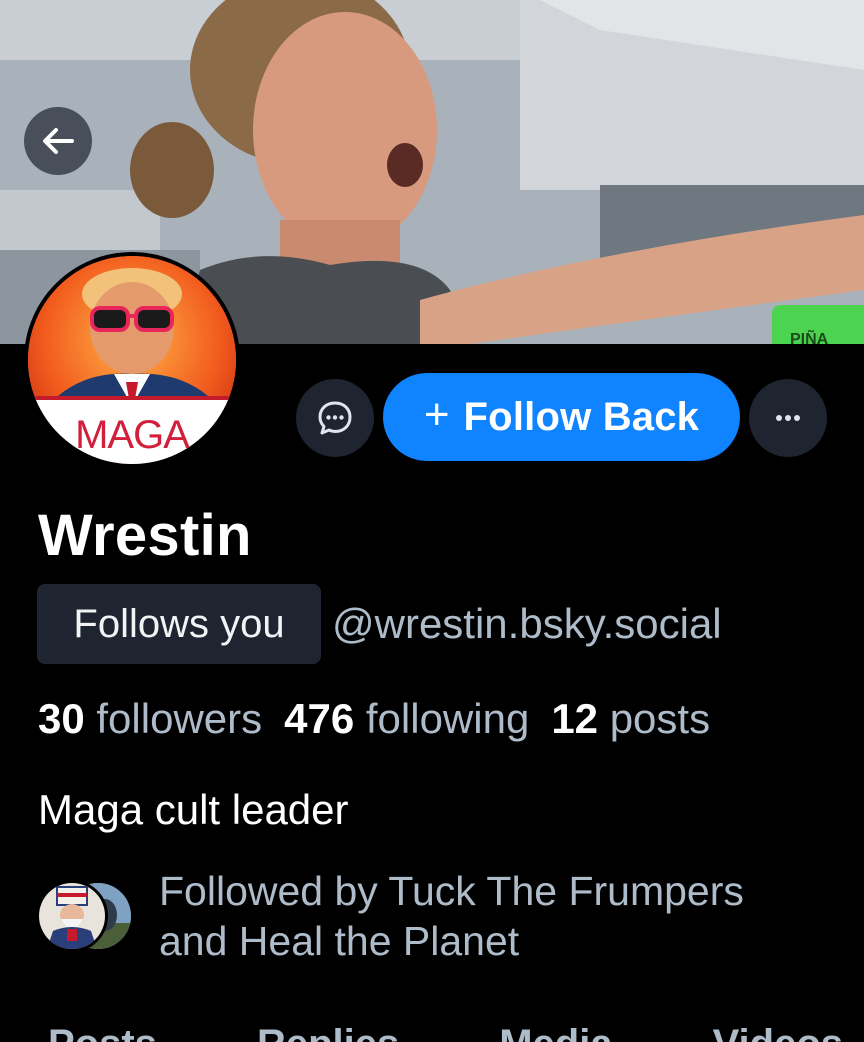  What do you see at coordinates (193, 809) in the screenshot?
I see `profile-bio: Maga cult leader` at bounding box center [193, 809].